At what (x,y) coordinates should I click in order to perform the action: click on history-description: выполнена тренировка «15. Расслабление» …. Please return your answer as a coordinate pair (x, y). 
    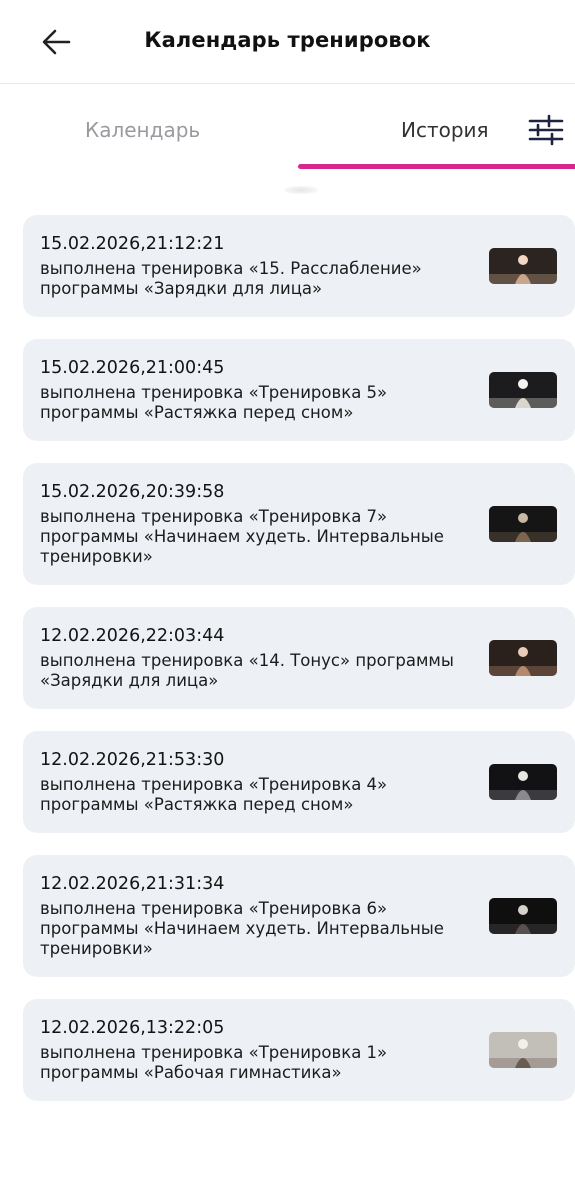
    Looking at the image, I should click on (231, 278).